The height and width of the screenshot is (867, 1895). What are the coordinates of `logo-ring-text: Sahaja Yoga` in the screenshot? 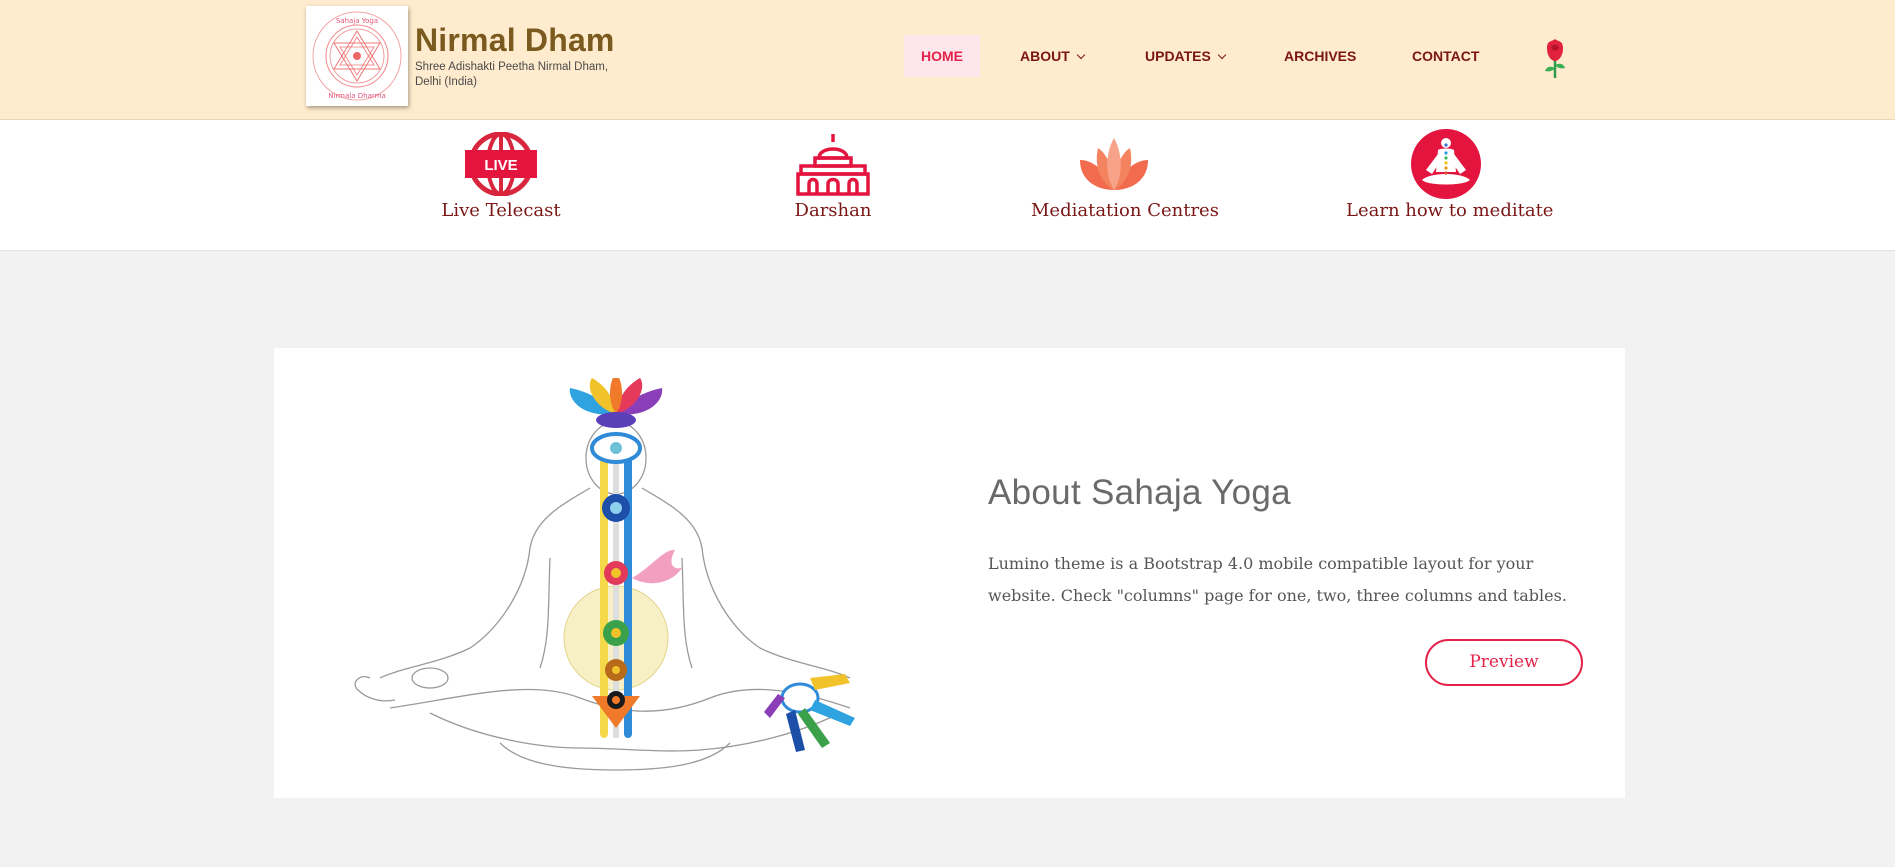 It's located at (357, 21).